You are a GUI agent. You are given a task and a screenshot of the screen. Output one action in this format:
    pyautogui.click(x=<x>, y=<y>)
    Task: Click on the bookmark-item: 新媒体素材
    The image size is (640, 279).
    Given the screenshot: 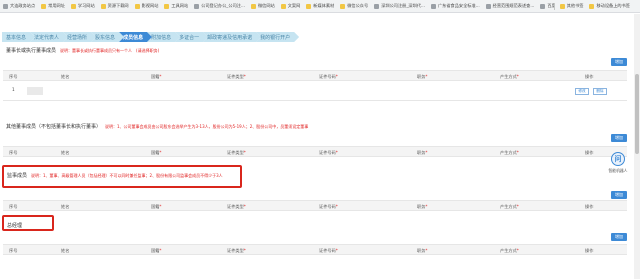 What is the action you would take?
    pyautogui.click(x=320, y=6)
    